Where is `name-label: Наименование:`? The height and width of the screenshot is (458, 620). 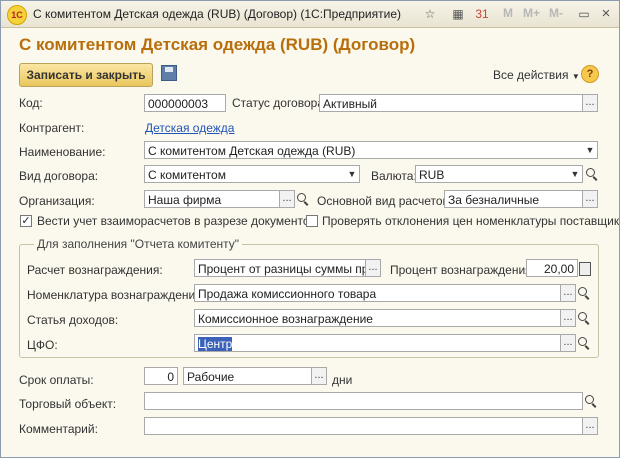
name-label: Наименование: is located at coordinates (62, 152).